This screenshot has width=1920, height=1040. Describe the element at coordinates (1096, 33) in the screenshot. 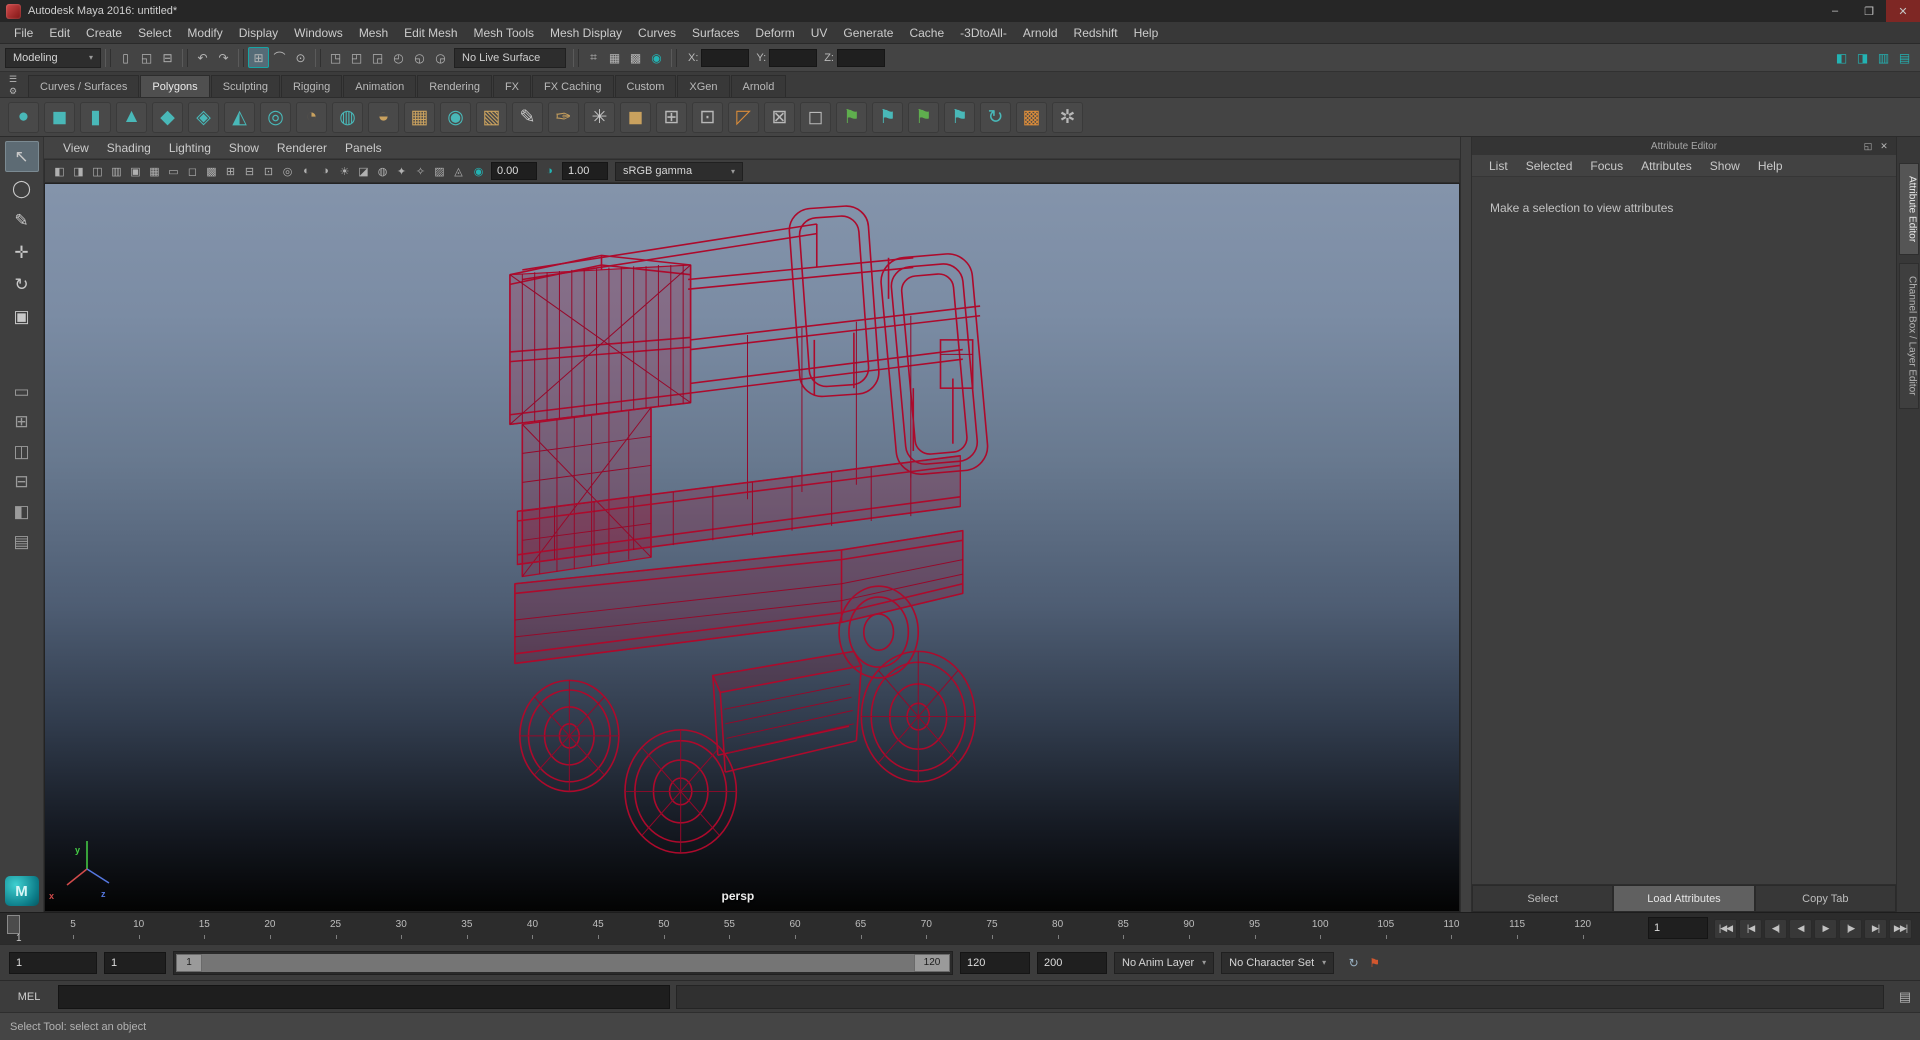

I see `menu-item: Redshift` at that location.